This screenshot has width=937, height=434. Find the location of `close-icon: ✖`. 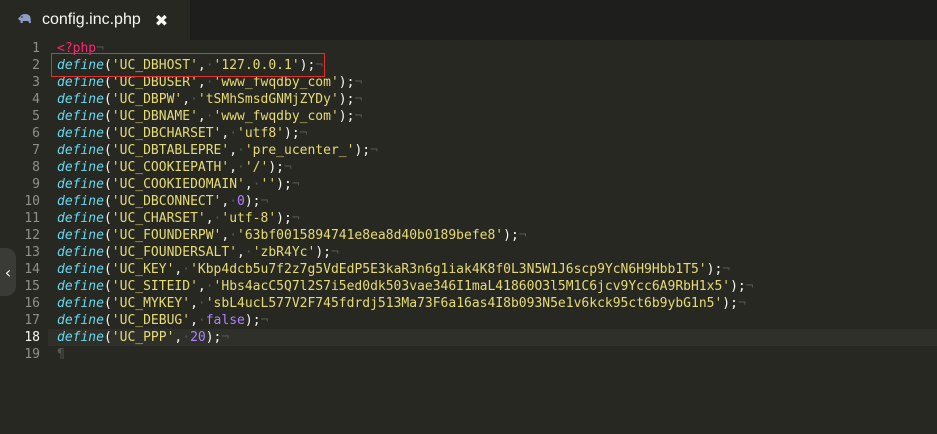

close-icon: ✖ is located at coordinates (161, 20).